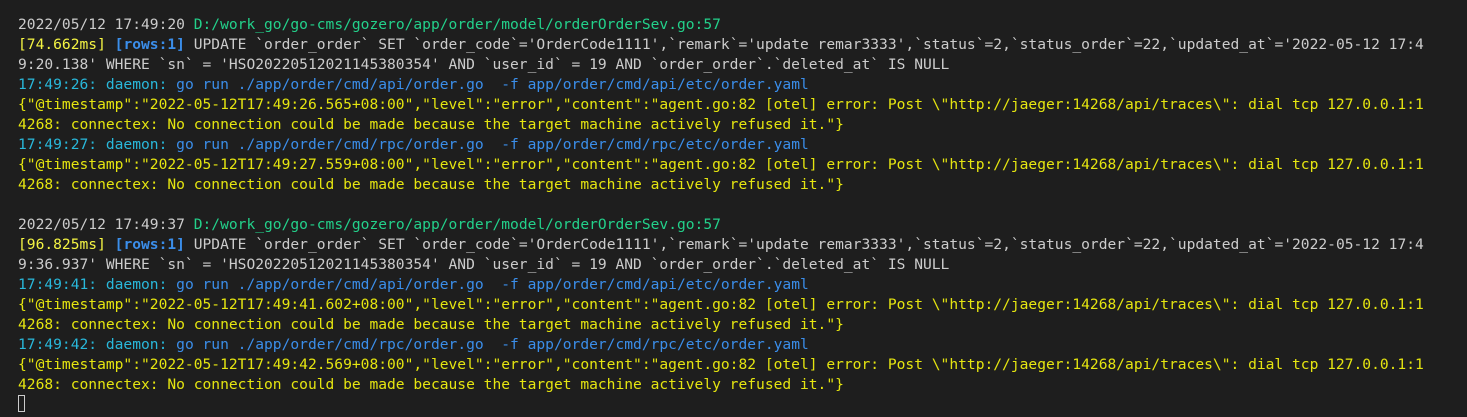 The width and height of the screenshot is (1467, 417). Describe the element at coordinates (106, 224) in the screenshot. I see `line-segment: 2022/05/12 17:49:37` at that location.